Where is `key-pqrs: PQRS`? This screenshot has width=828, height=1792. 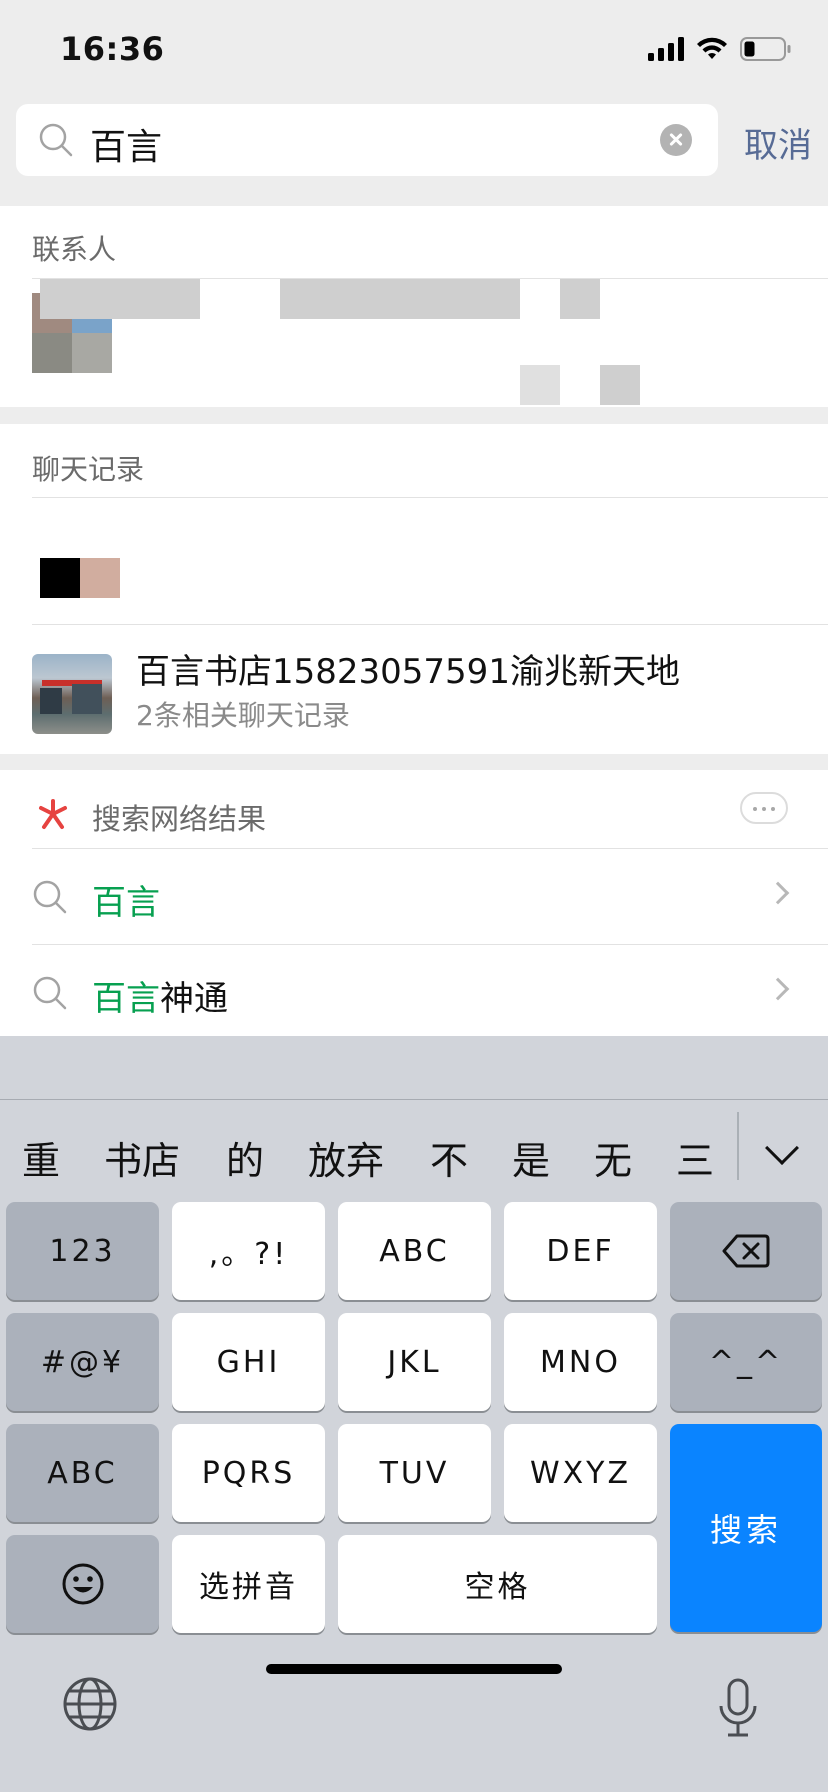
key-pqrs: PQRS is located at coordinates (248, 1473).